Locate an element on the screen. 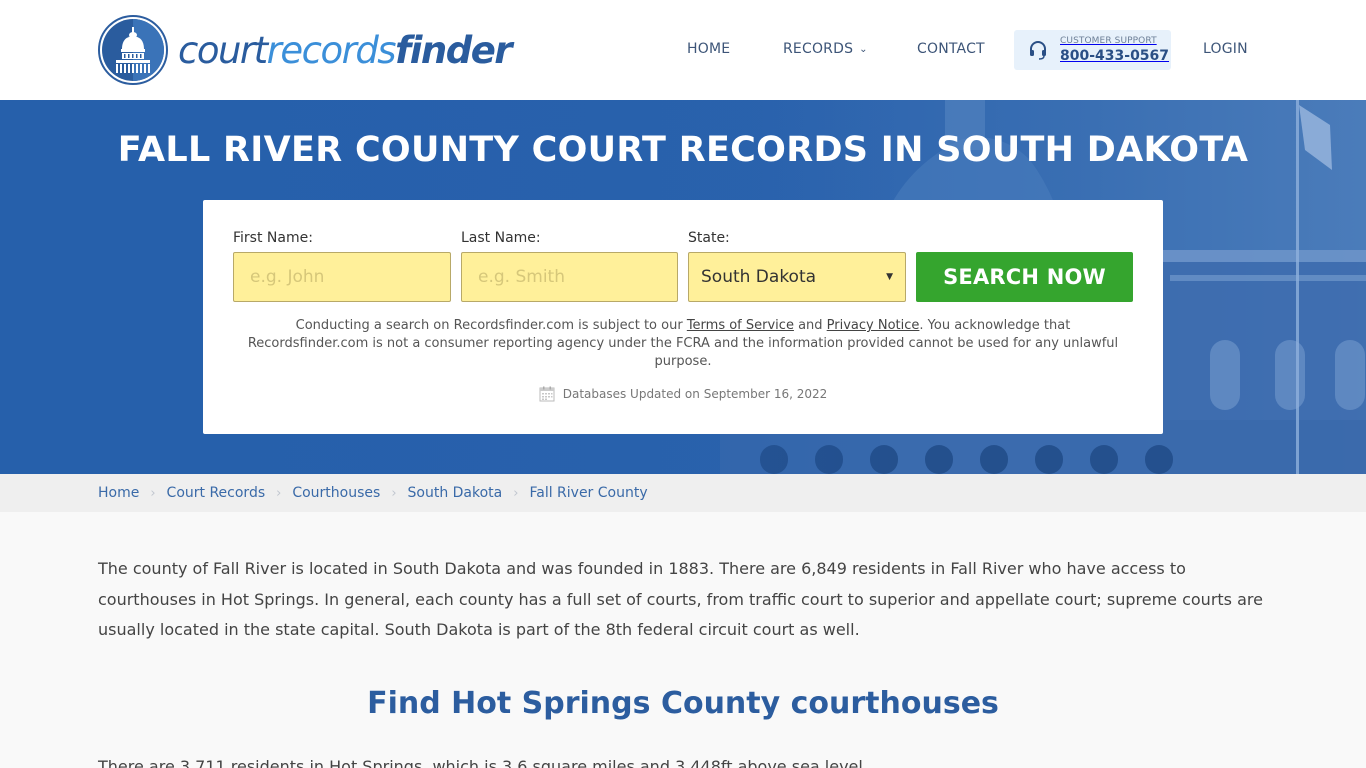  terms-of-service-link: Terms of Service is located at coordinates (740, 325).